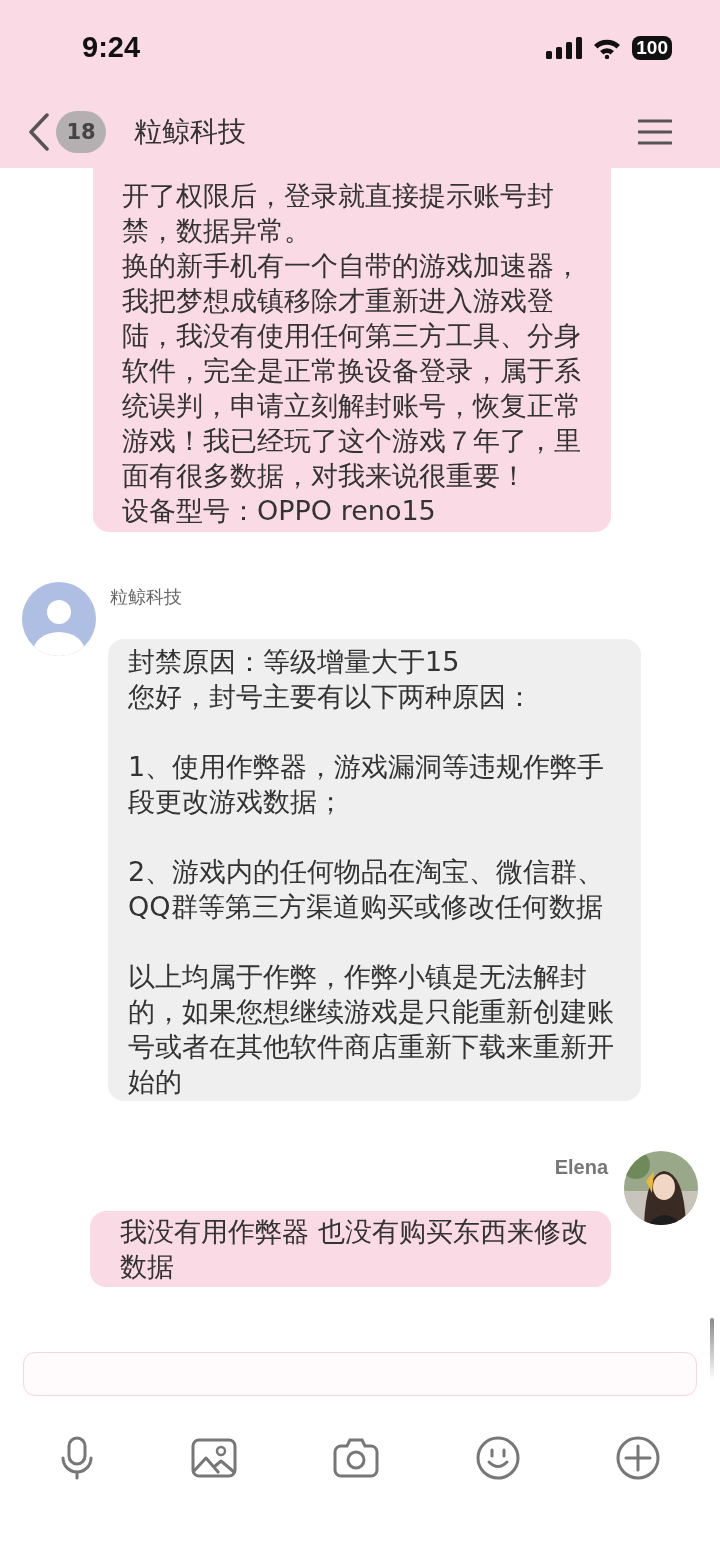 This screenshot has height=1558, width=720. I want to click on message-text: 换的新手机有一个自带的游戏加速器，我把梦想成镇移除才重新进入游戏登陆，我没有使用任何第三方工具、分身软件，完全是正常换设备登录，属于系统误判，申请立刻解封账号，恢复正常游戏！我已经玩了这个游戏７年了，里面有很多数据，对我来说很重要！, so click(352, 371).